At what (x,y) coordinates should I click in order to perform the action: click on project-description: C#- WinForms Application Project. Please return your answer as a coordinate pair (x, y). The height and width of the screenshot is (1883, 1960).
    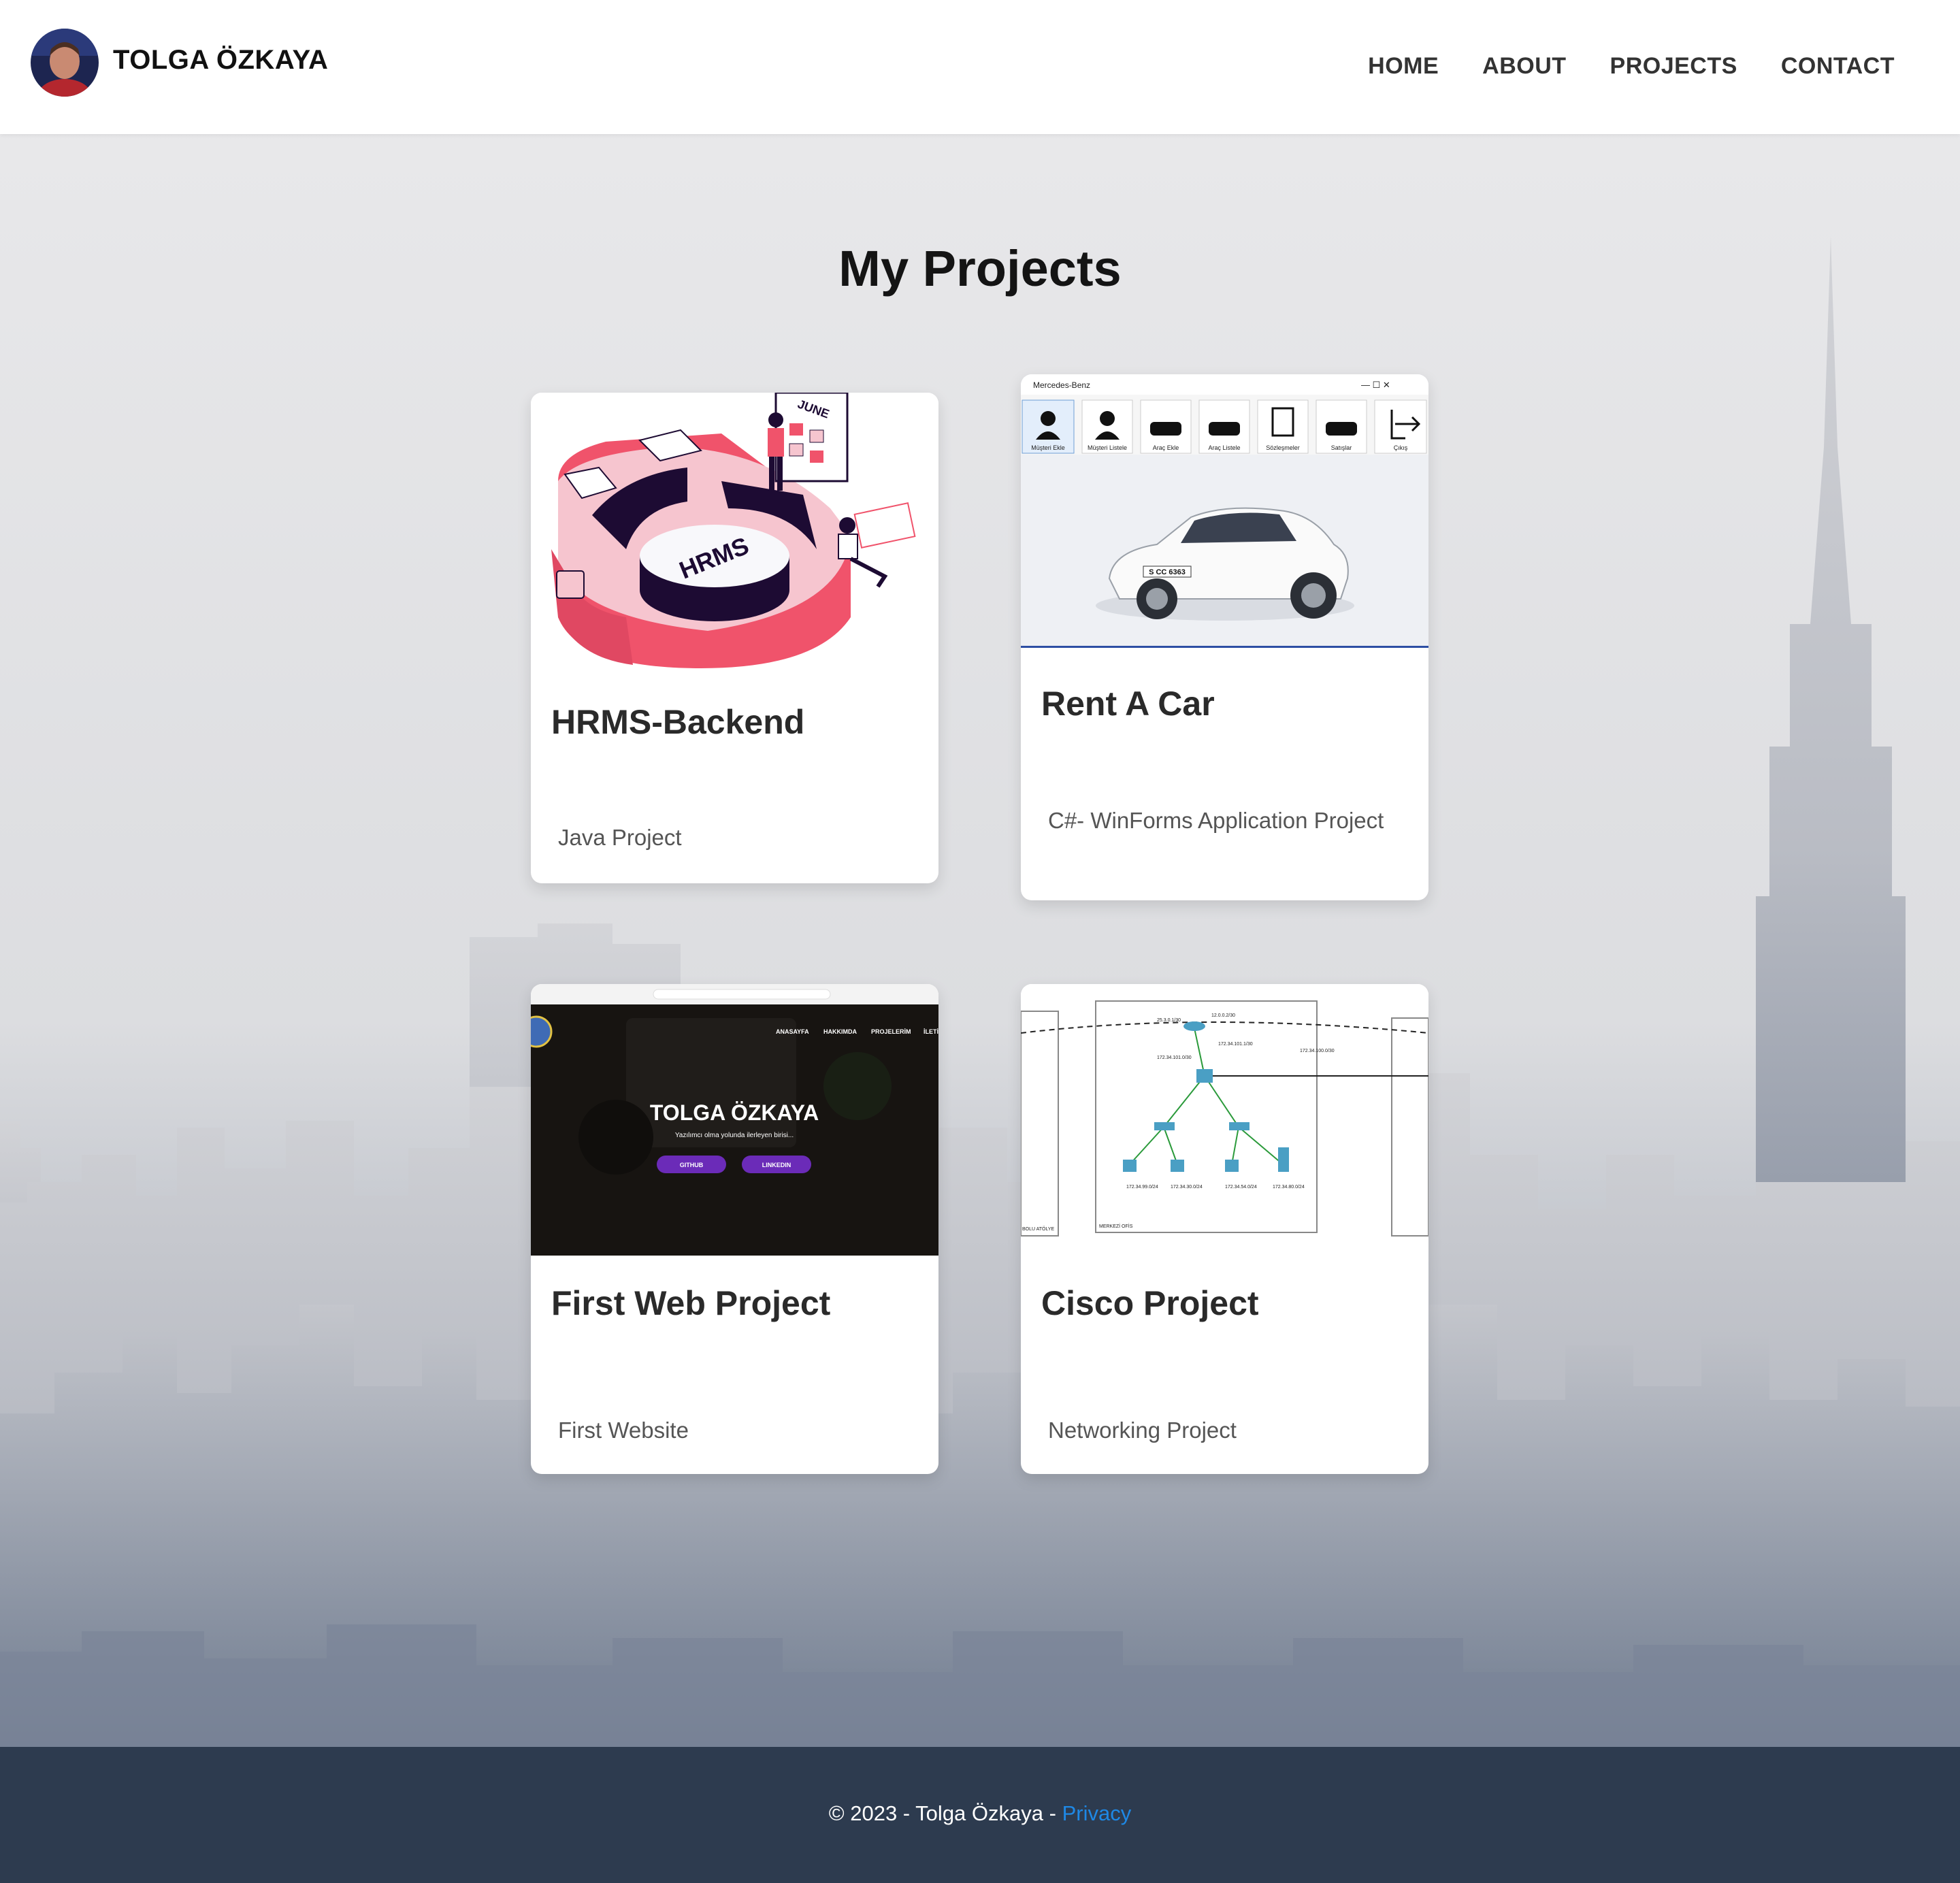
    Looking at the image, I should click on (1216, 820).